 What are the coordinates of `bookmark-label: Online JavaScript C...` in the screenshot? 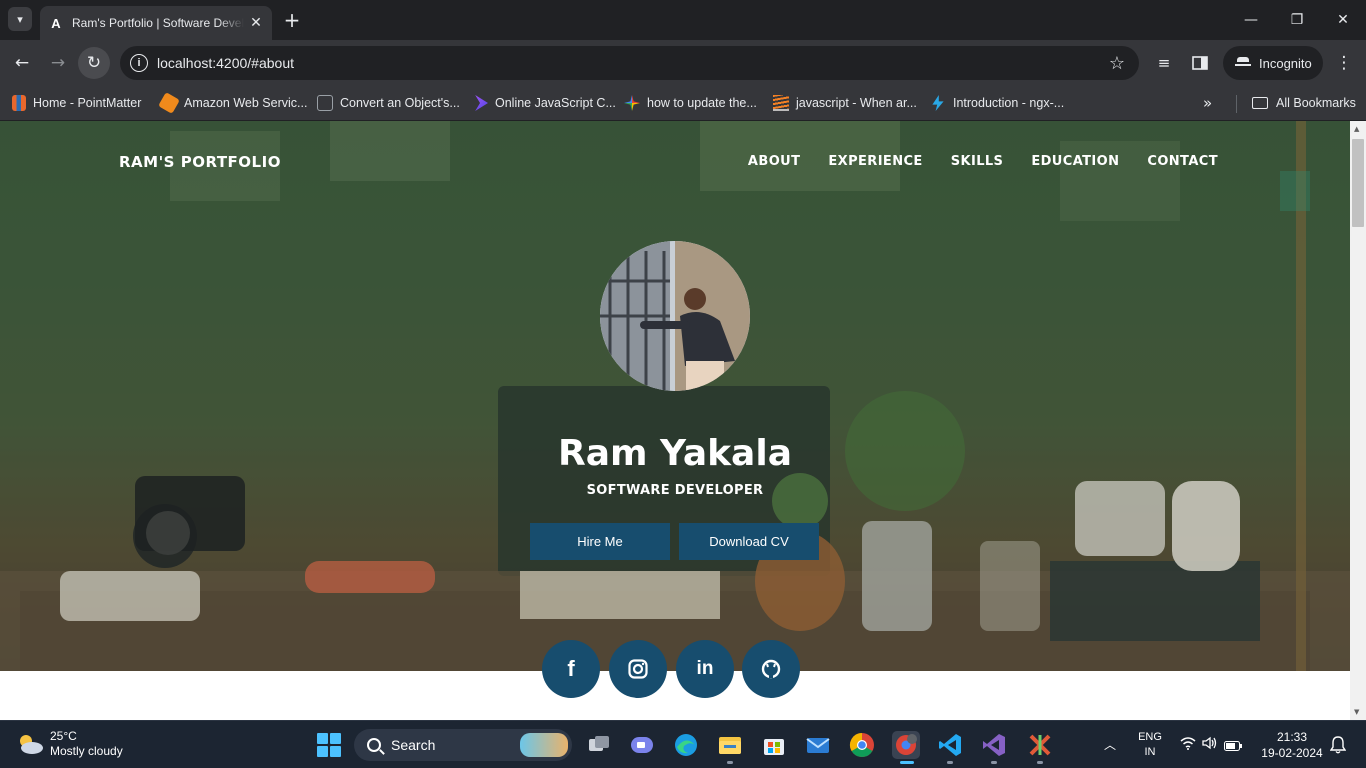 It's located at (555, 103).